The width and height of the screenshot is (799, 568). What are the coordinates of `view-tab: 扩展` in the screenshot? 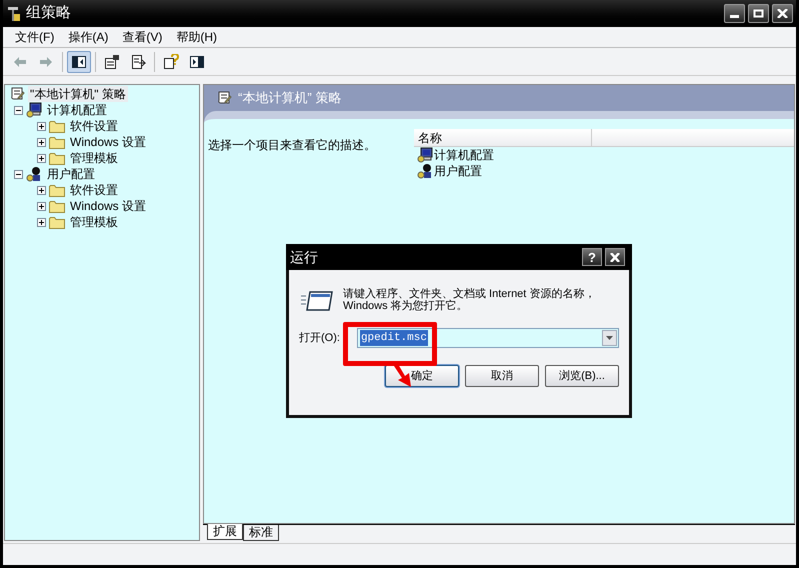 It's located at (225, 532).